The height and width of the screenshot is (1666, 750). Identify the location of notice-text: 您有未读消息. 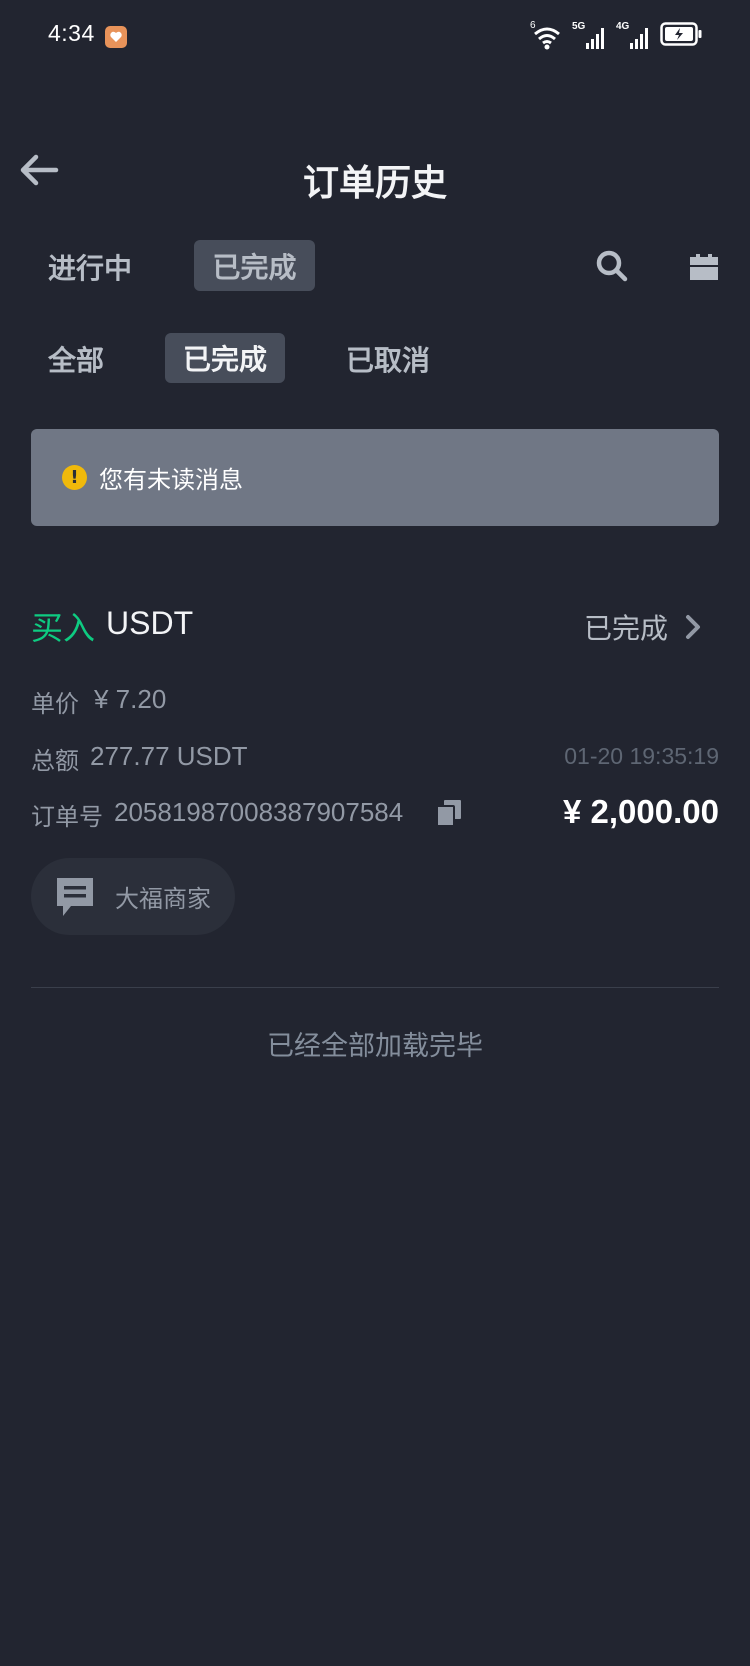
(171, 480).